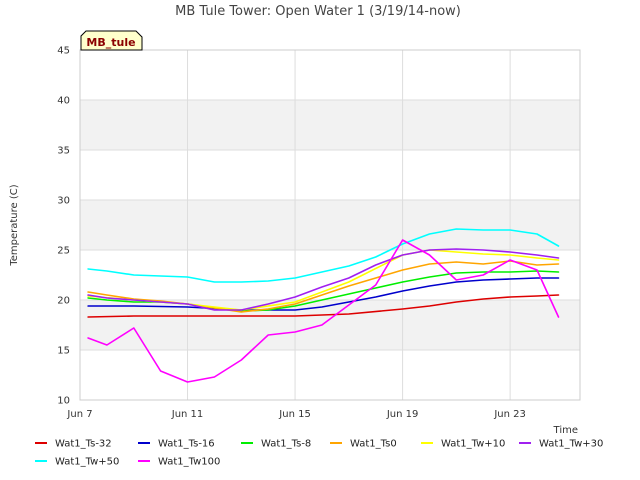  I want to click on legend-label: Wat1_Ts0, so click(373, 444).